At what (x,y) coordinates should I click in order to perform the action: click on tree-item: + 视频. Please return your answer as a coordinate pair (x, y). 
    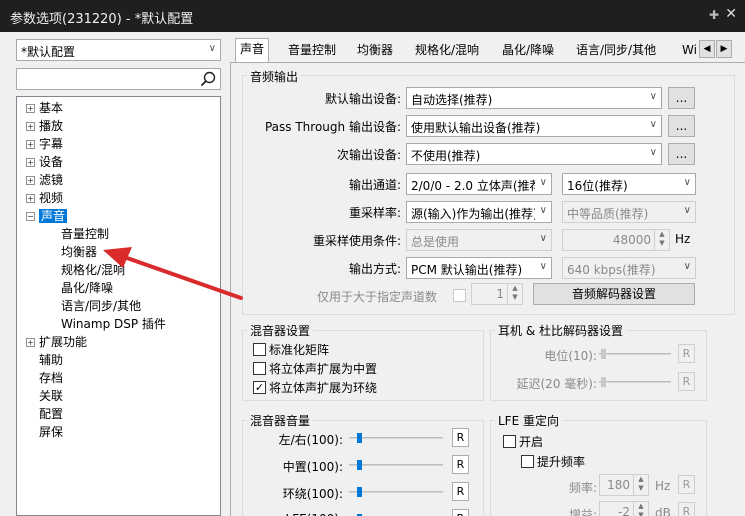
    Looking at the image, I should click on (44, 198).